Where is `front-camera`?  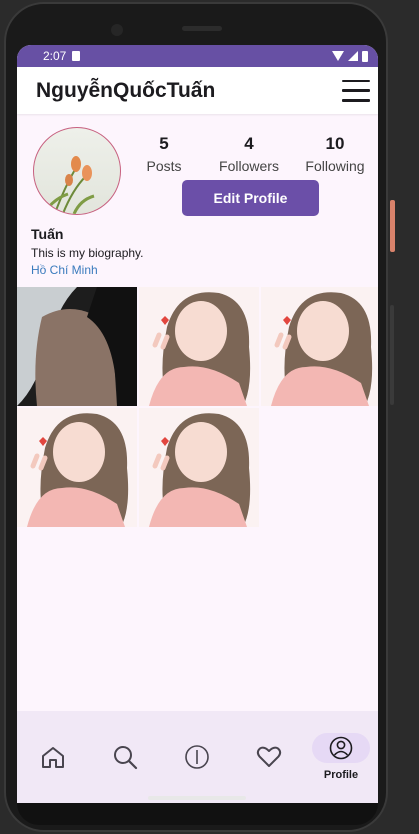
front-camera is located at coordinates (117, 30).